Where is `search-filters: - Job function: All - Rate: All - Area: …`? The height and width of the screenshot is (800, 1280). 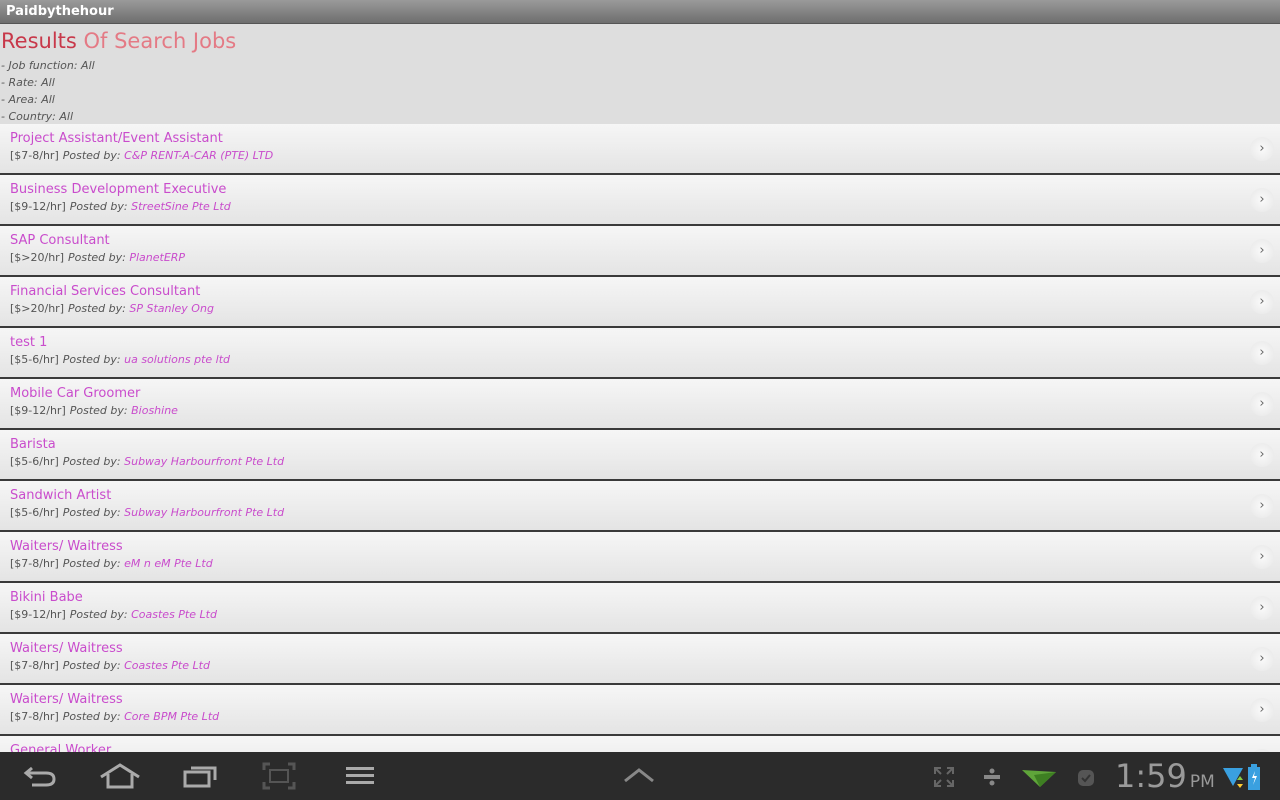 search-filters: - Job function: All - Rate: All - Area: … is located at coordinates (640, 91).